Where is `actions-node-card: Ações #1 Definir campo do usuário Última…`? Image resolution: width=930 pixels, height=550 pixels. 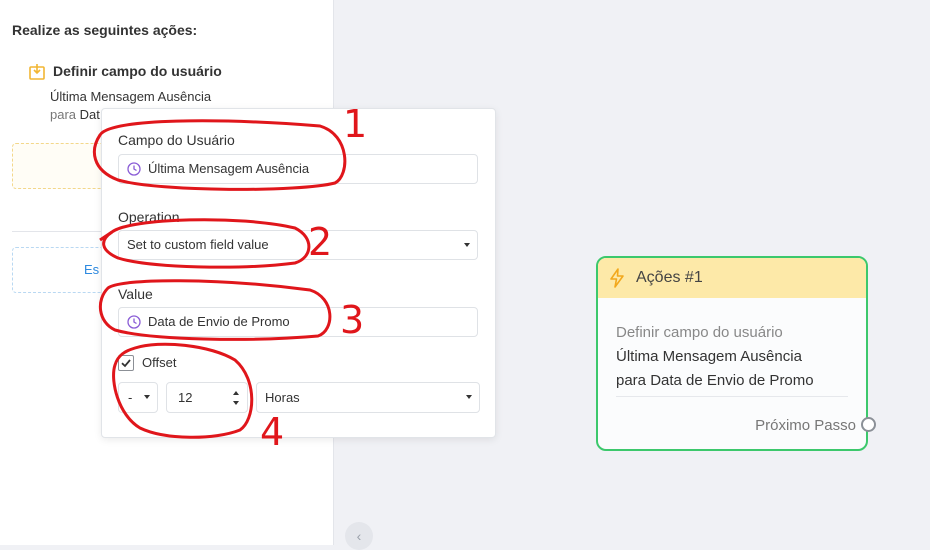
actions-node-card: Ações #1 Definir campo do usuário Última… is located at coordinates (732, 353).